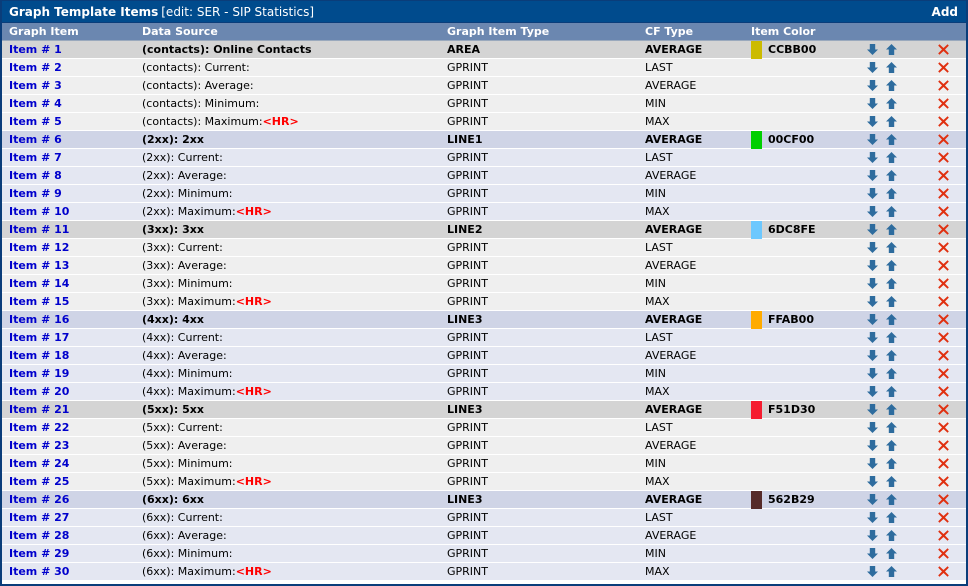 The height and width of the screenshot is (586, 968). Describe the element at coordinates (35, 85) in the screenshot. I see `graph-item-link: Item # 3` at that location.